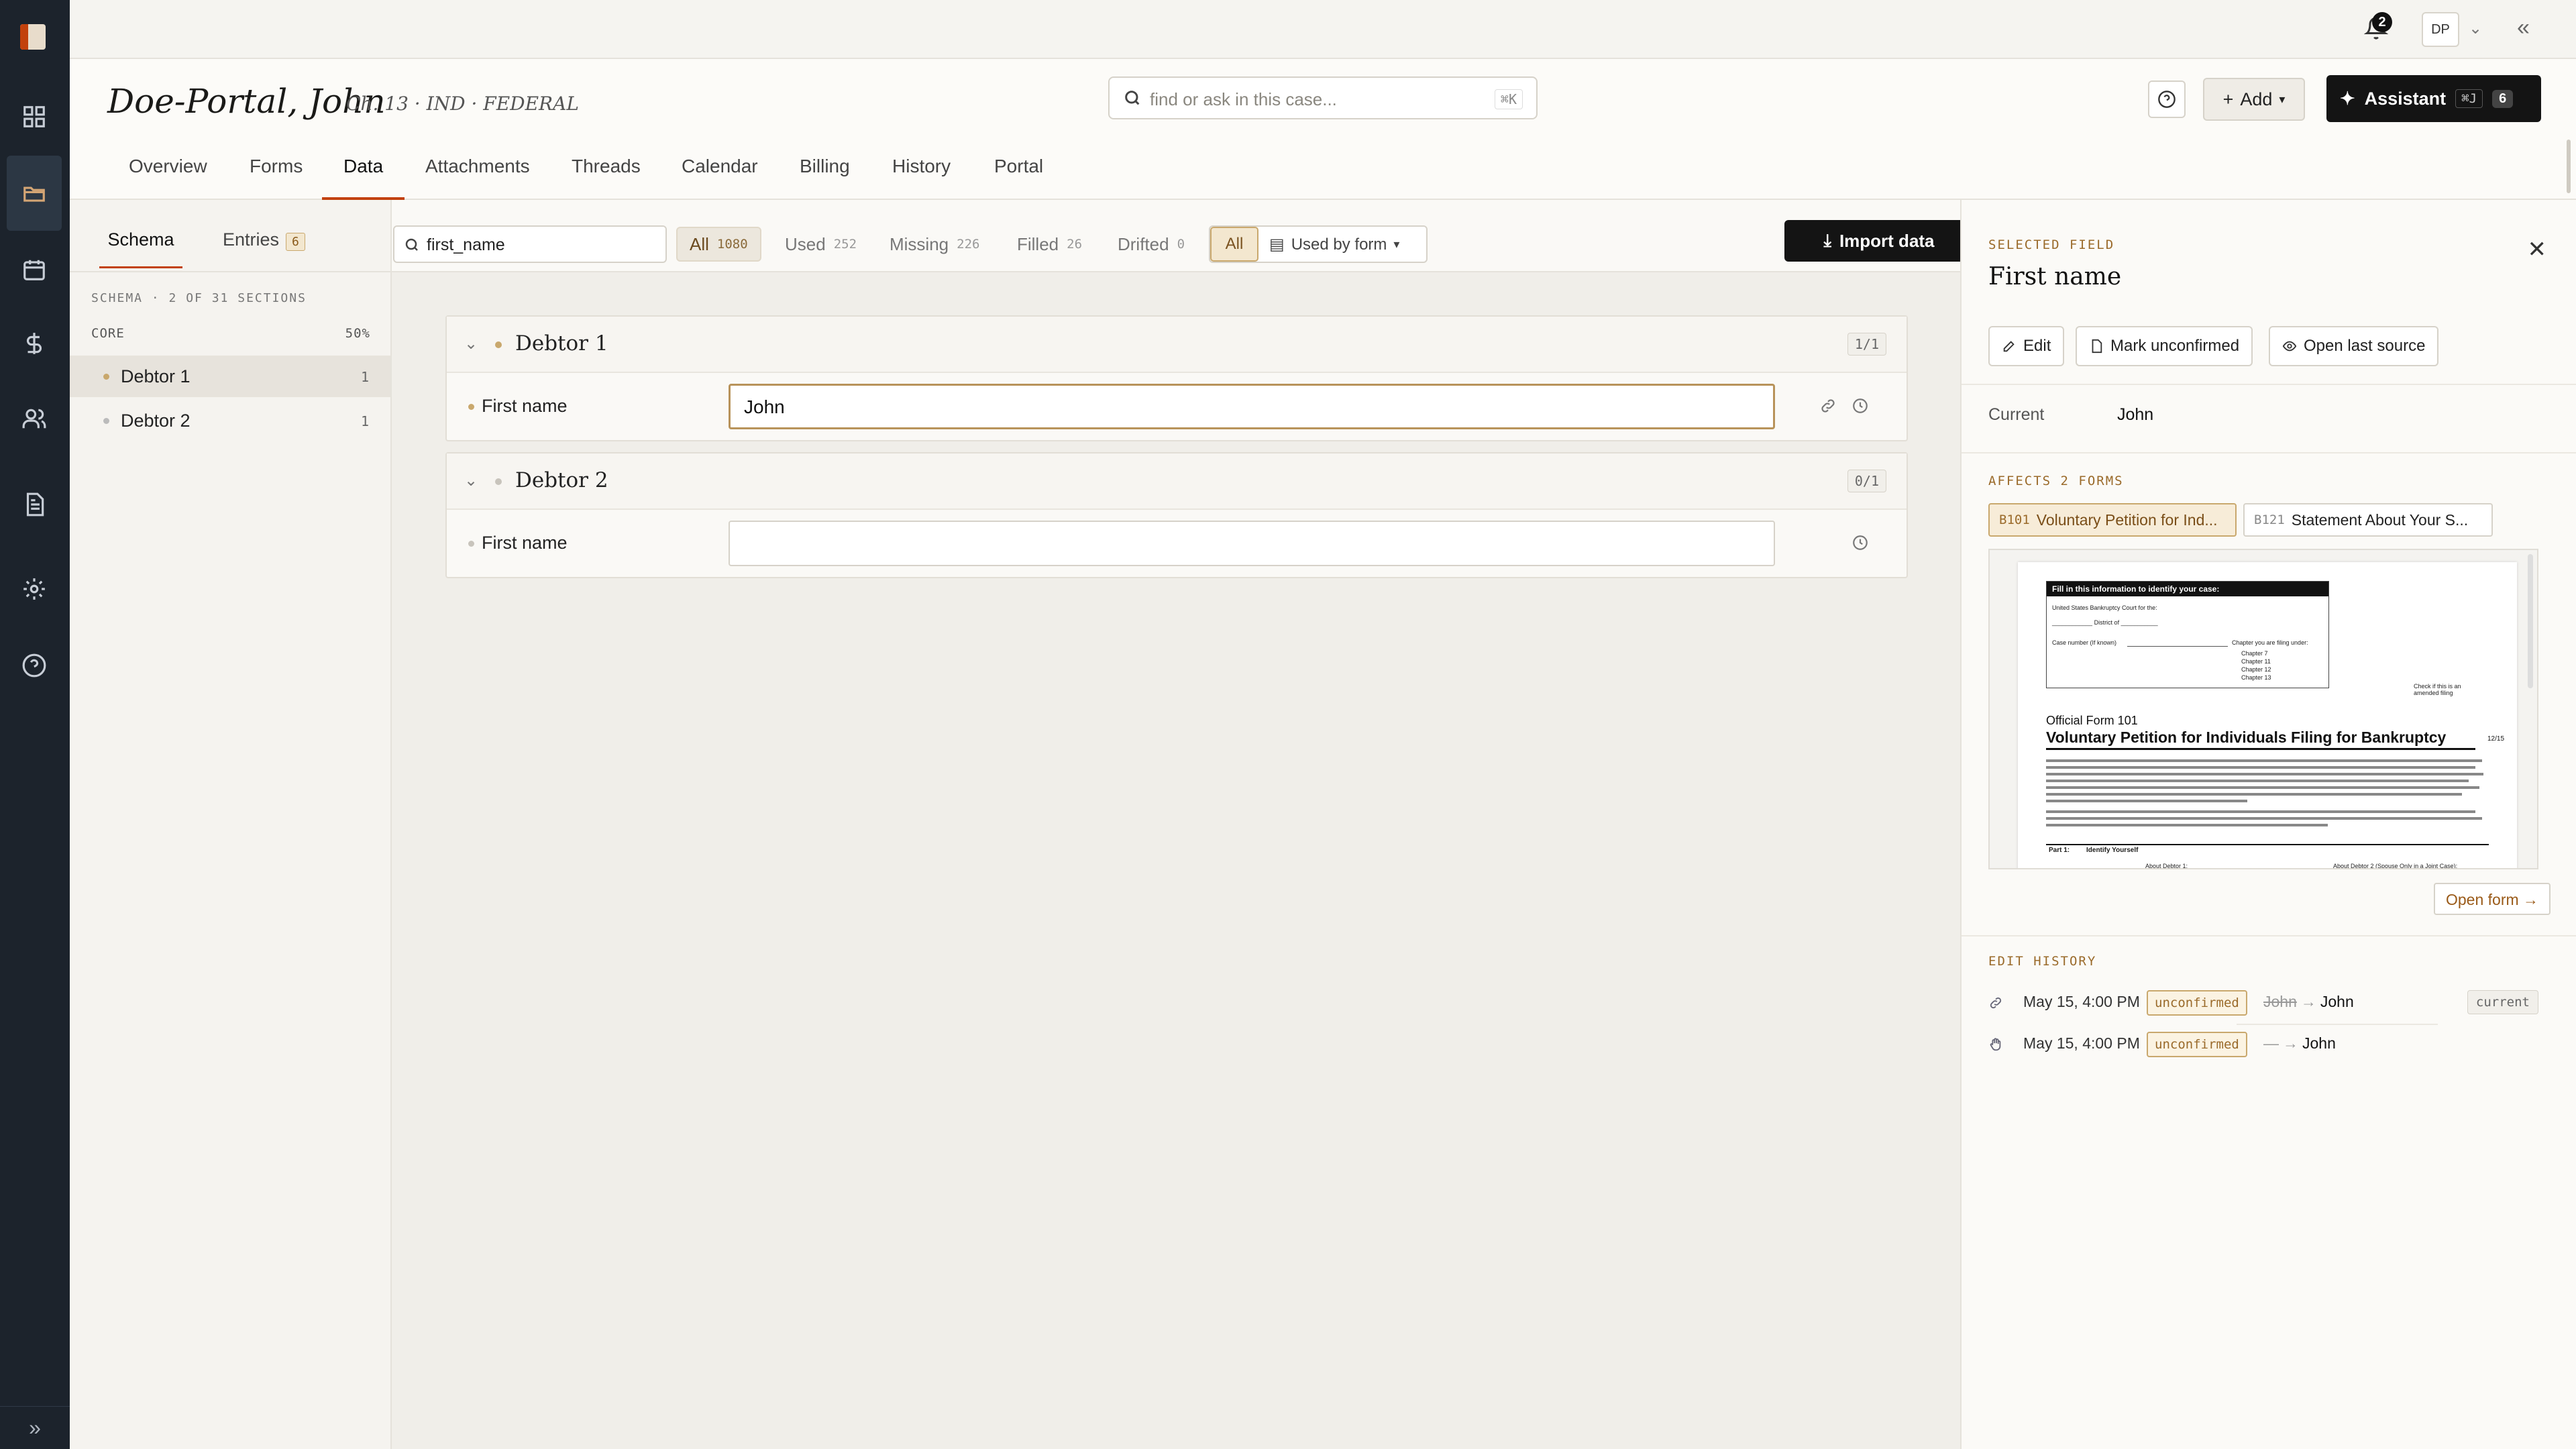  Describe the element at coordinates (264, 240) in the screenshot. I see `subtab-entries: Entries 6` at that location.